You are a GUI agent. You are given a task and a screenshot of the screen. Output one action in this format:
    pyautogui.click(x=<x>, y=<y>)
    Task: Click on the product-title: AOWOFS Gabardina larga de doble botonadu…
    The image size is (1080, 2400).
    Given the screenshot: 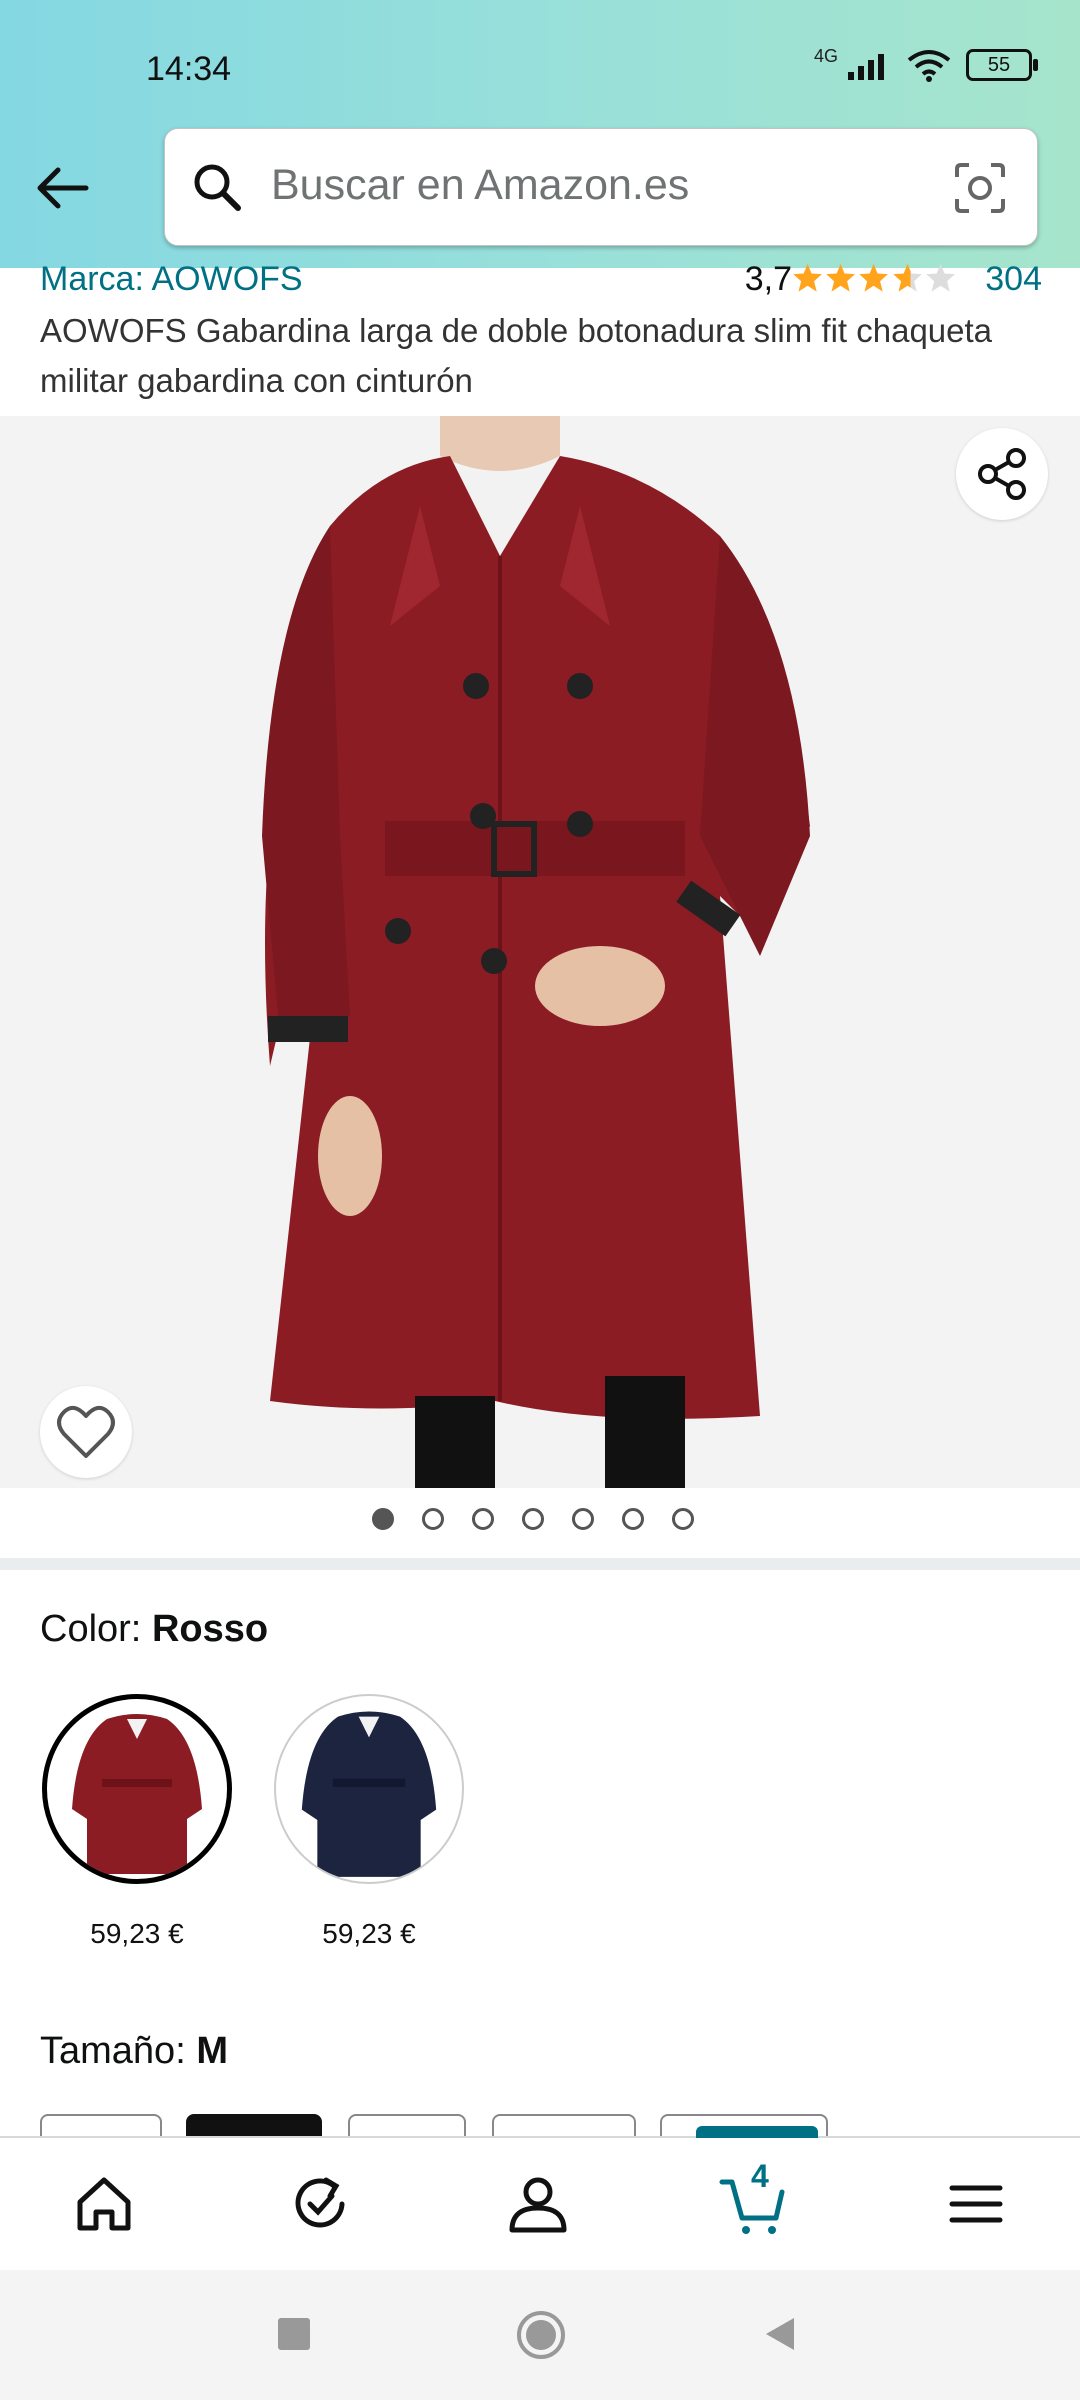 What is the action you would take?
    pyautogui.click(x=516, y=355)
    